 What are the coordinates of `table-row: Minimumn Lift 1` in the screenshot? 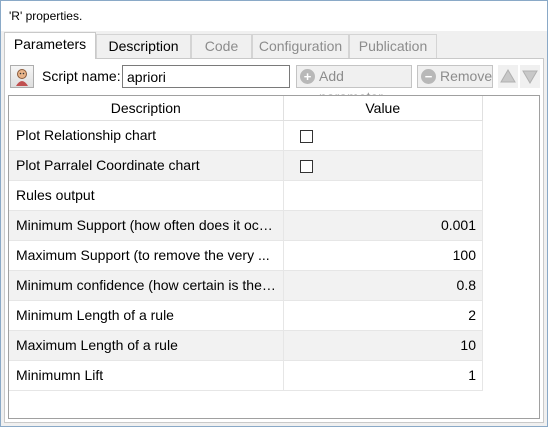 It's located at (246, 375).